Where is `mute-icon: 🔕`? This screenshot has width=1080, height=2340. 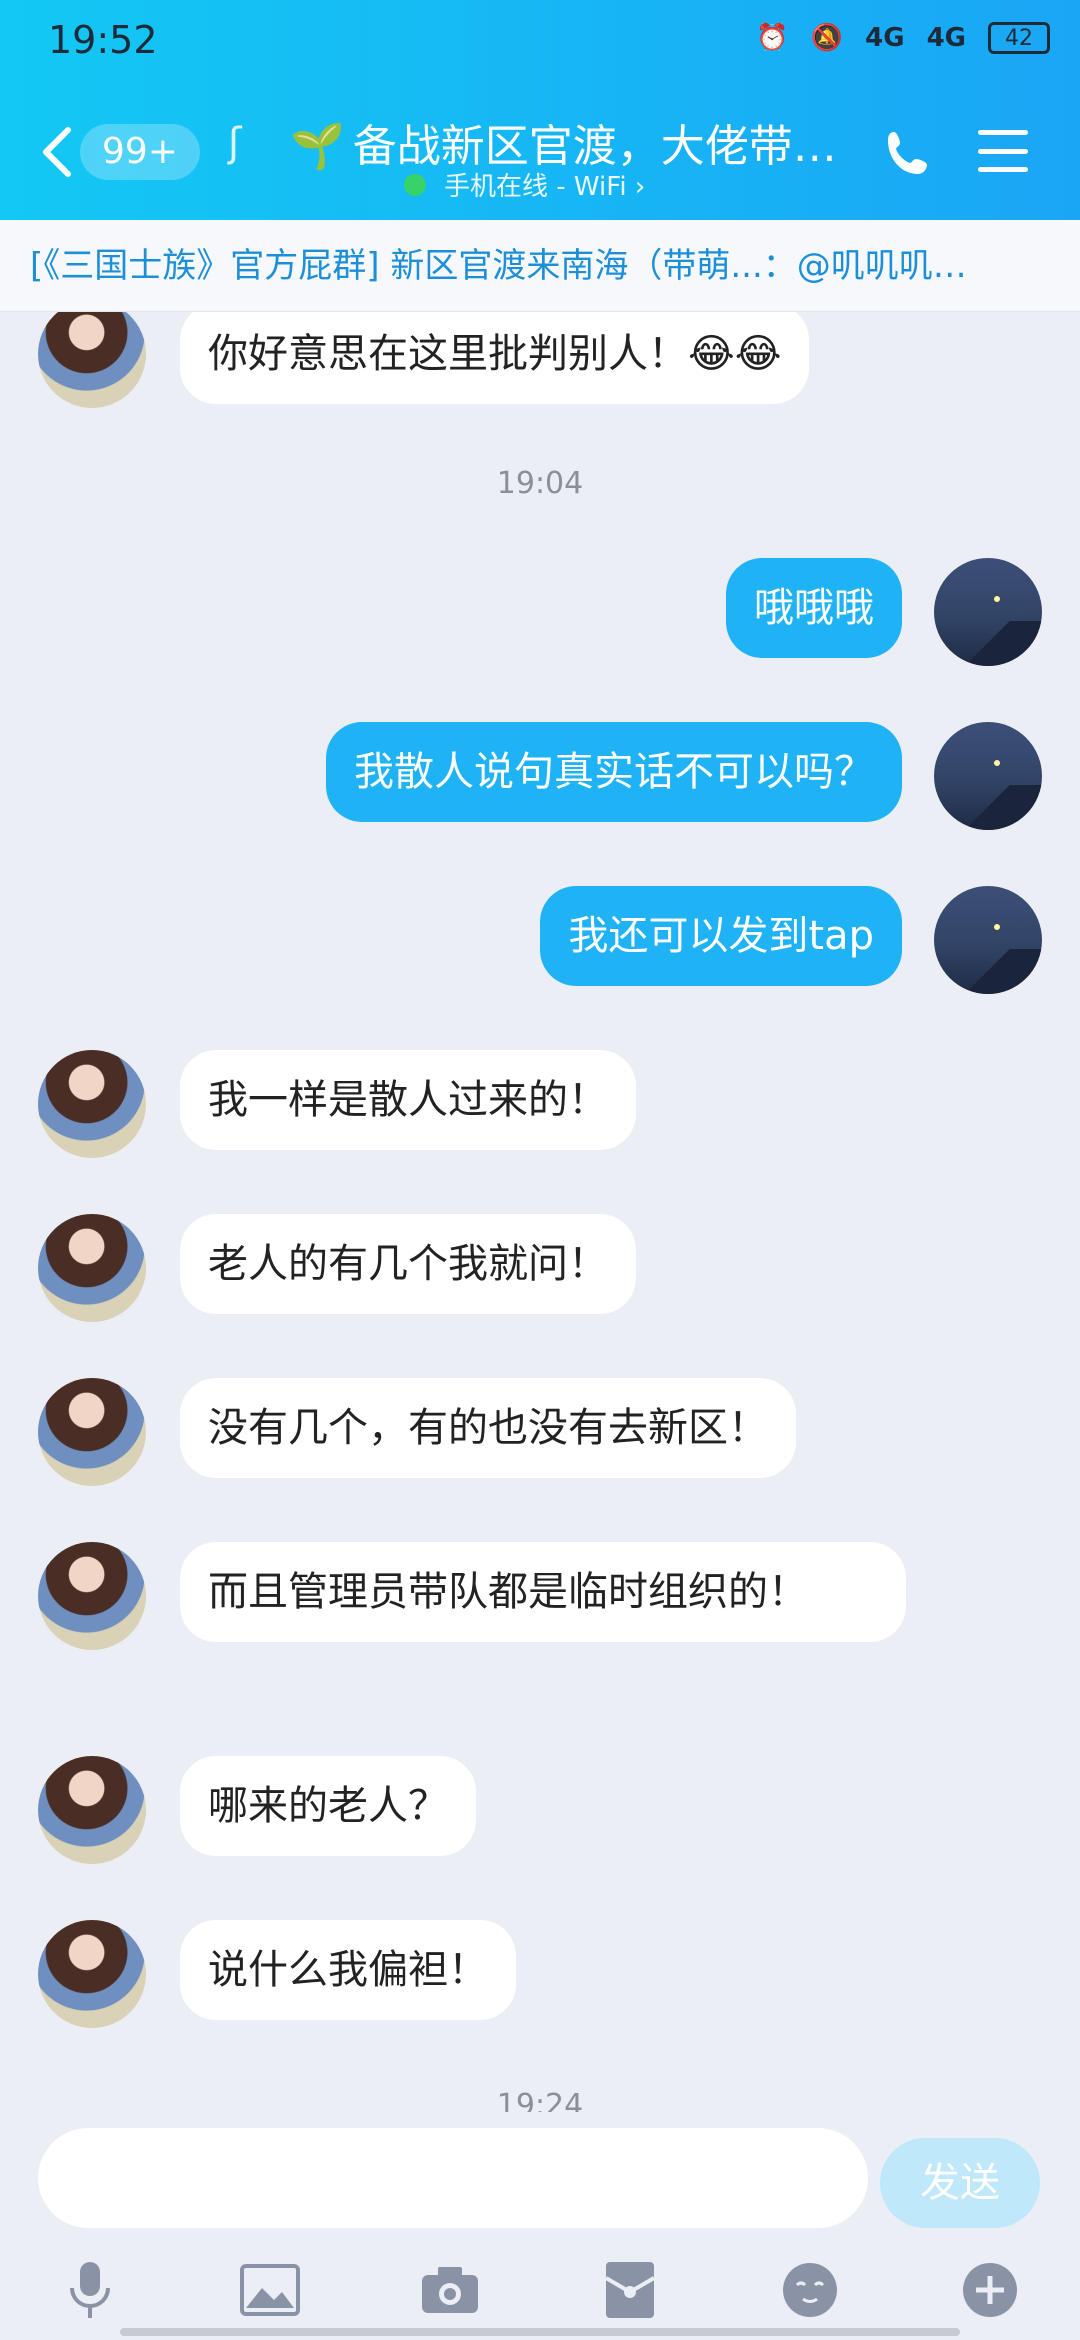
mute-icon: 🔕 is located at coordinates (827, 38).